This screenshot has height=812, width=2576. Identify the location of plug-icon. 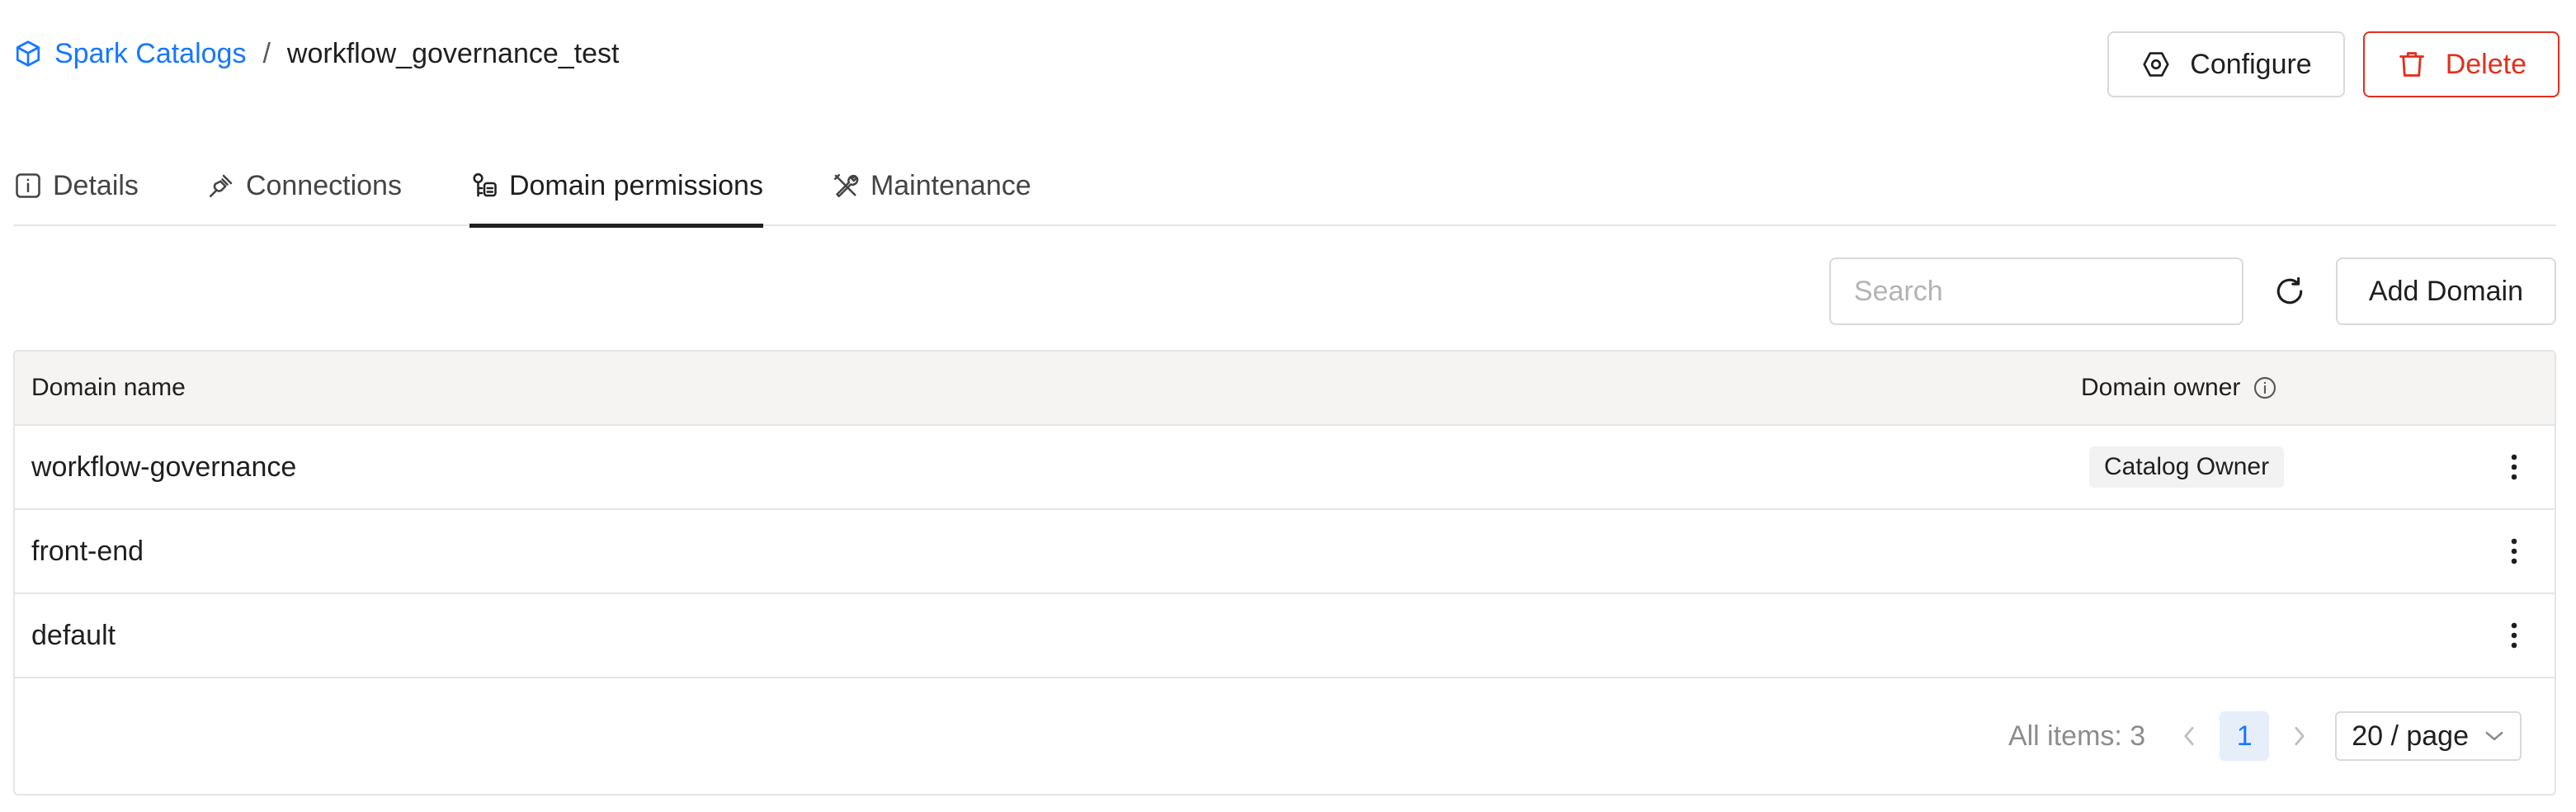
(221, 186).